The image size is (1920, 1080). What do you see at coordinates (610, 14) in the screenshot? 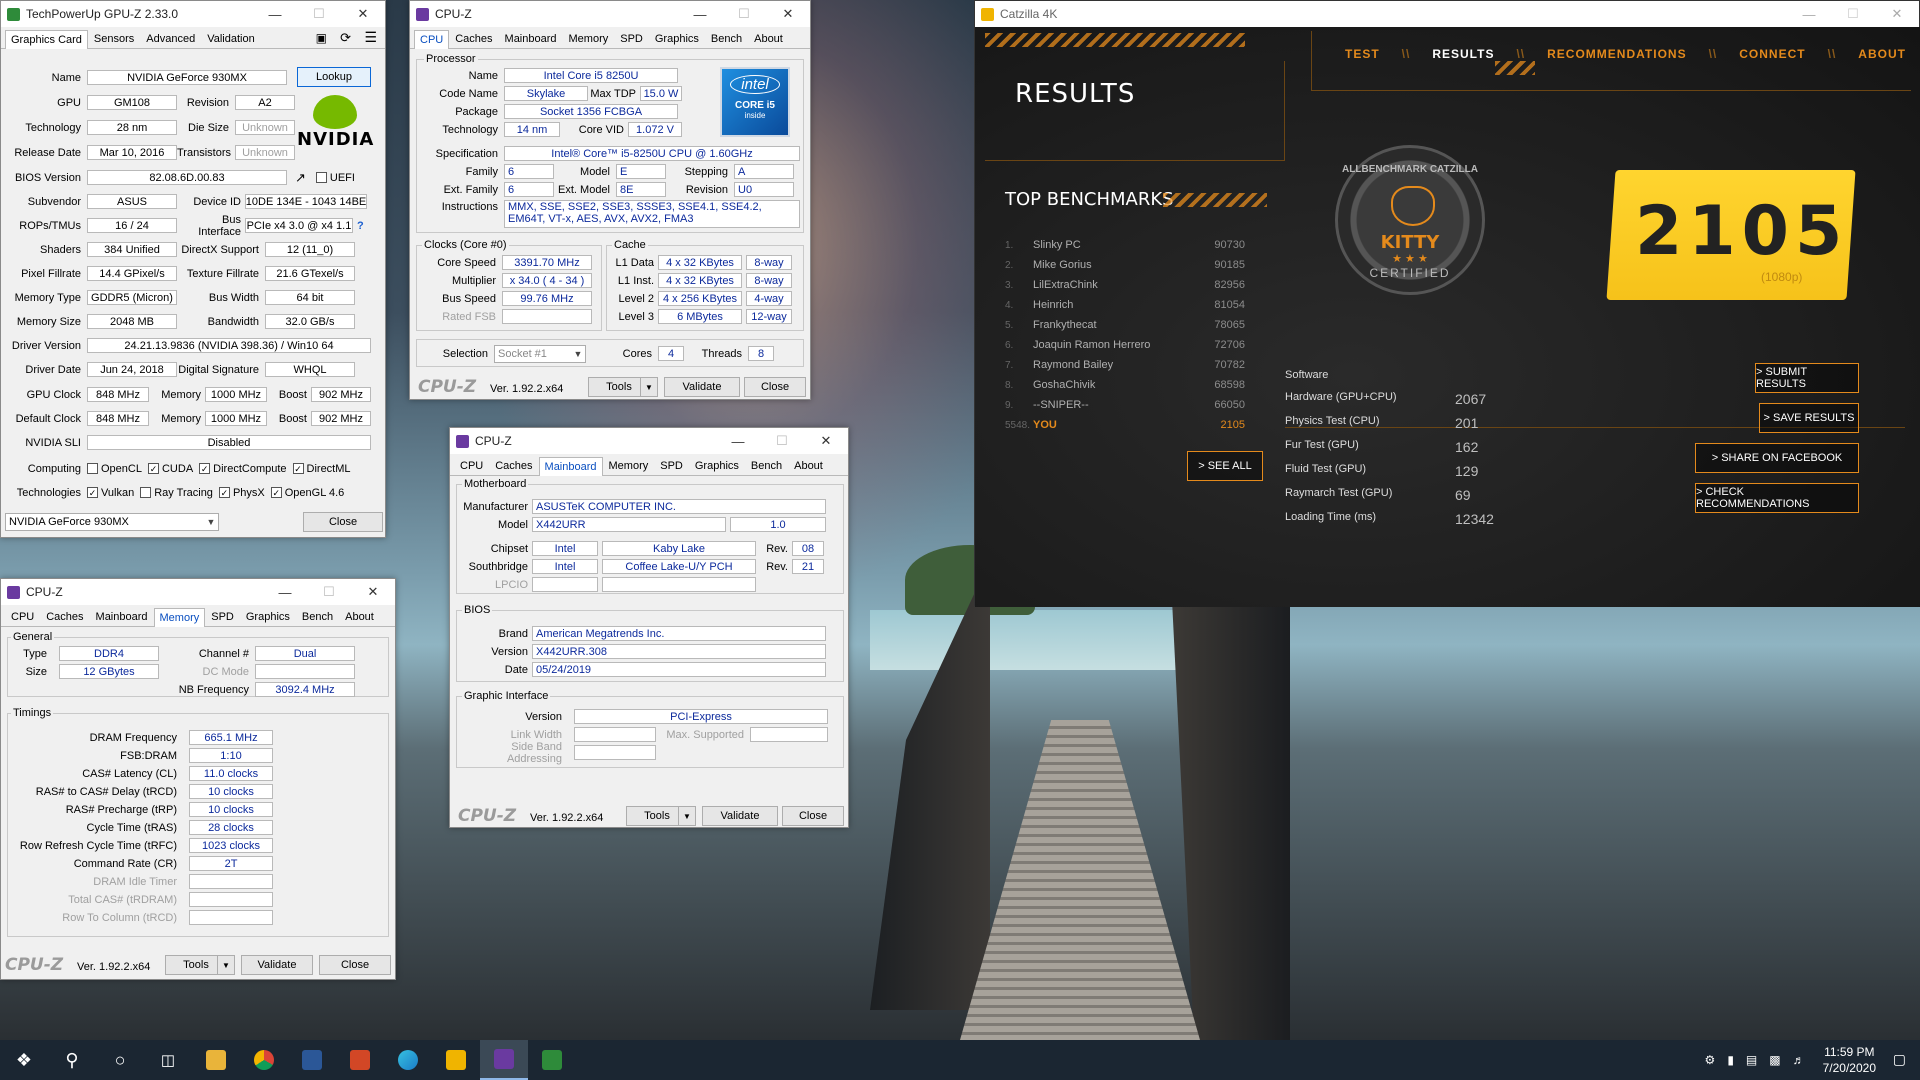
I see `cpuz-cpu-titlebar: CPU-Z — ☐ ✕` at bounding box center [610, 14].